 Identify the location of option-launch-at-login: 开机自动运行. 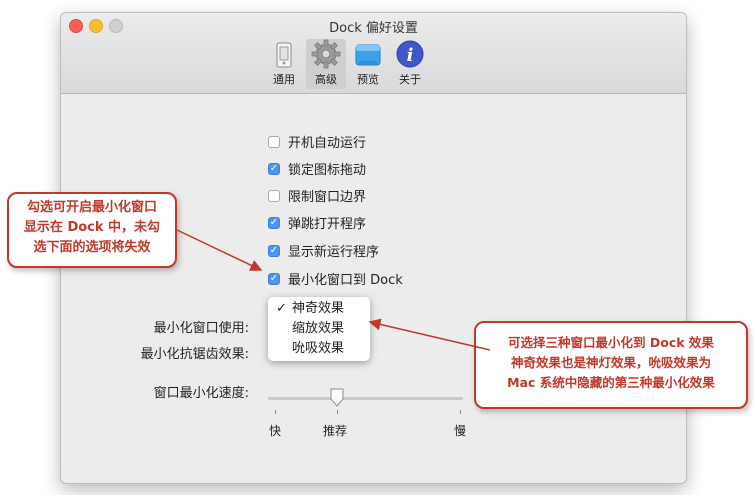
(317, 141).